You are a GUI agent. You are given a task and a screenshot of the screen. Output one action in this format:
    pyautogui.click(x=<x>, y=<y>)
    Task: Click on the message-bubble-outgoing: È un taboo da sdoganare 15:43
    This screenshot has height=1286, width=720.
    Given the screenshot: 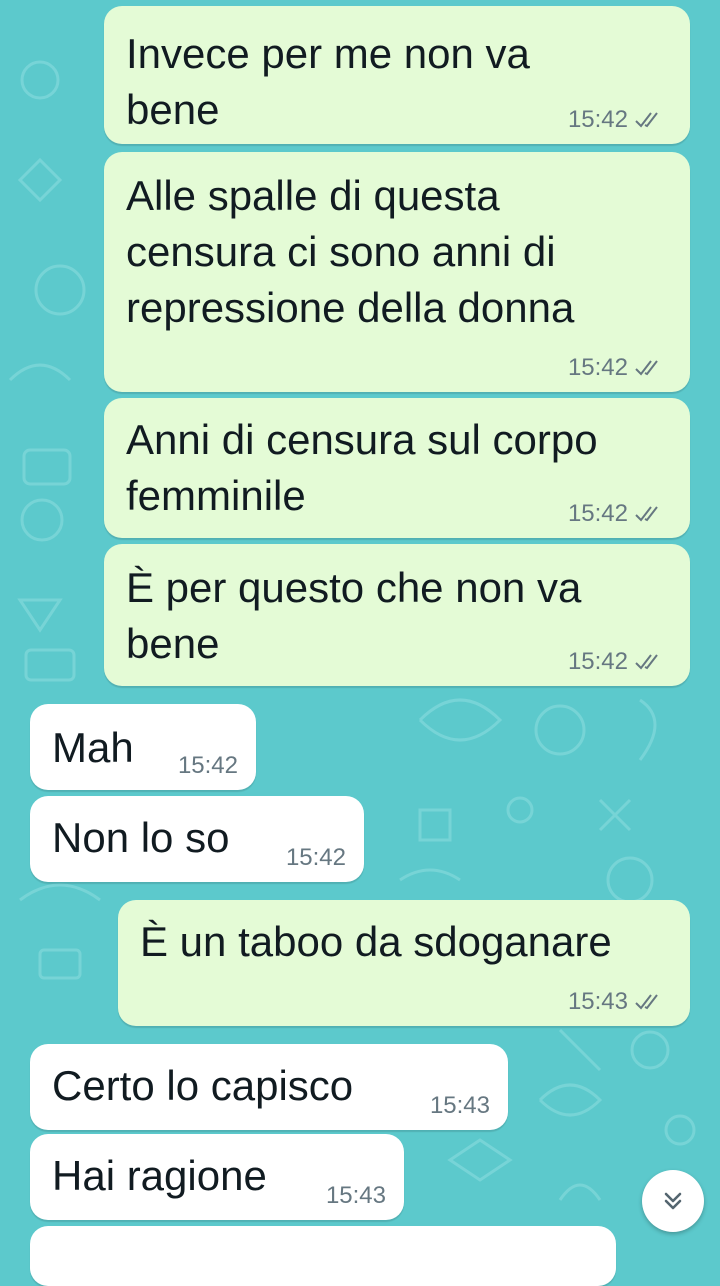 What is the action you would take?
    pyautogui.click(x=404, y=963)
    